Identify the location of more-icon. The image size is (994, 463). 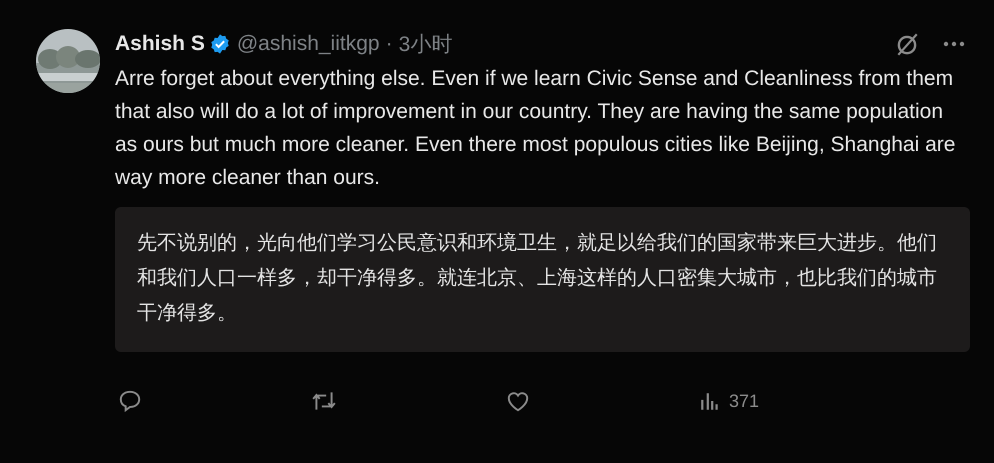
(954, 44).